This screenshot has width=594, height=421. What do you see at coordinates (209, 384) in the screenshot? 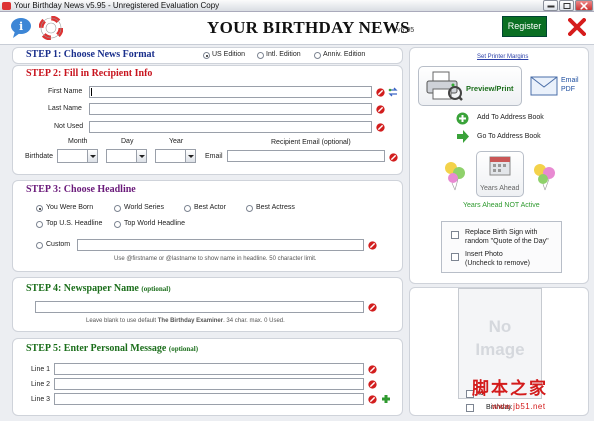
I see `message-line2-input` at bounding box center [209, 384].